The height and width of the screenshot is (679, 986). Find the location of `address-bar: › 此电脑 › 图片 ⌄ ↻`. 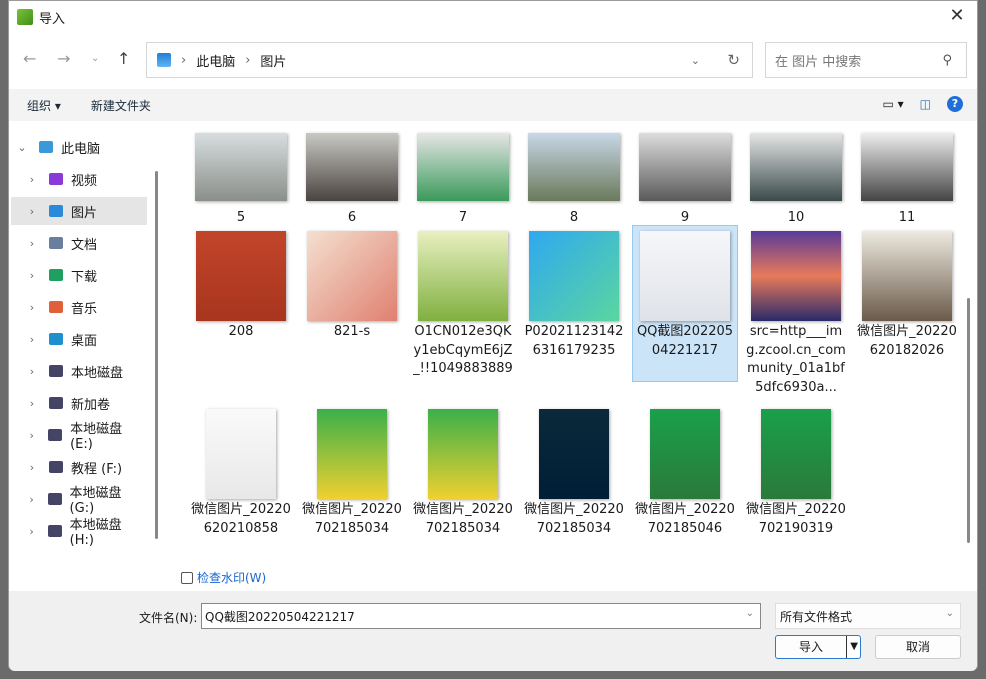

address-bar: › 此电脑 › 图片 ⌄ ↻ is located at coordinates (449, 60).